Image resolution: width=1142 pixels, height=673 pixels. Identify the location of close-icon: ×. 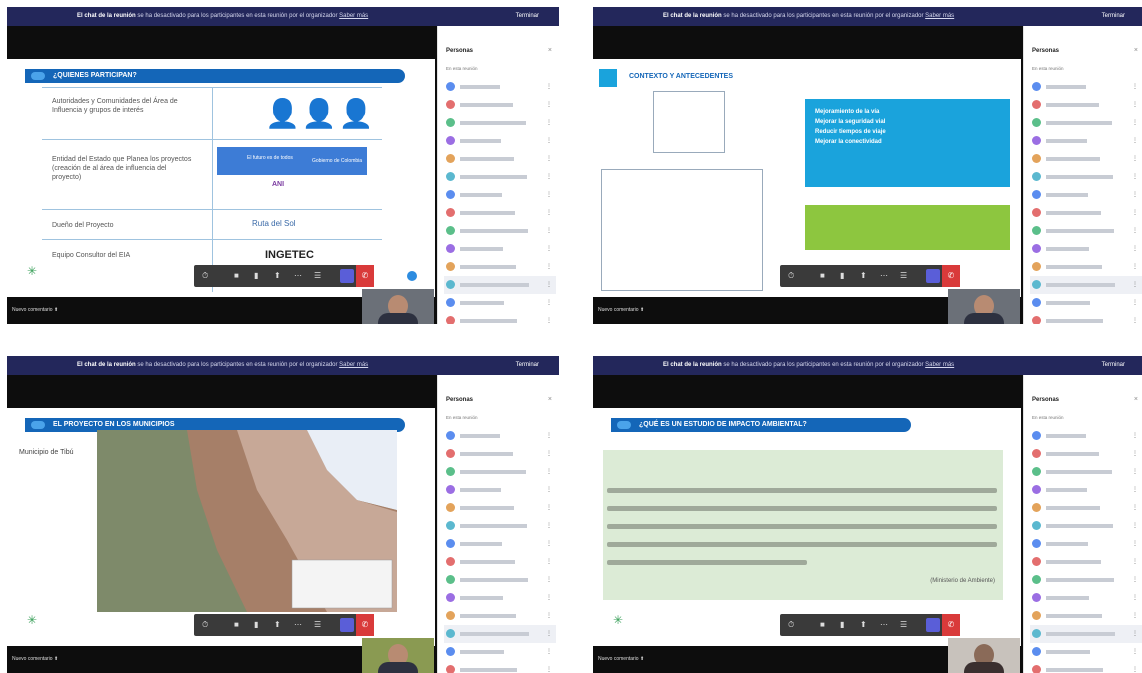
(1136, 399).